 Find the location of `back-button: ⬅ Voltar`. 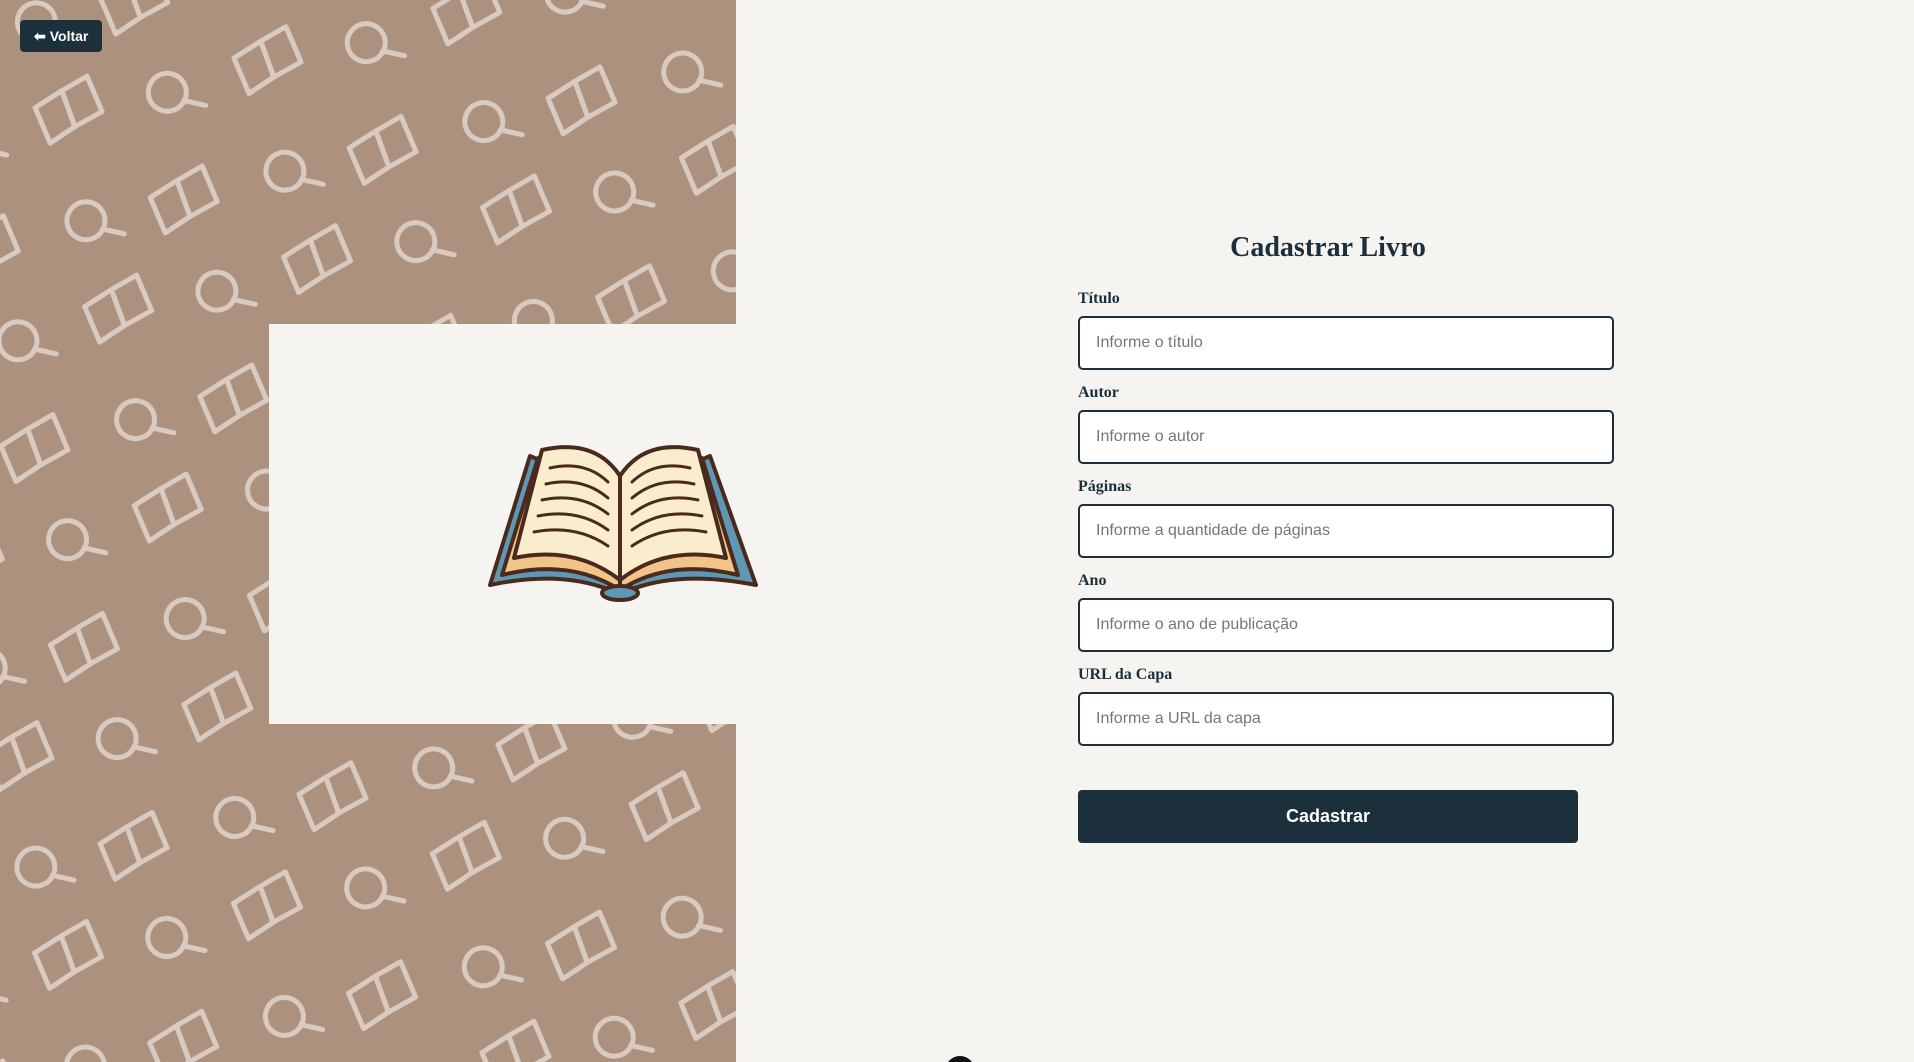

back-button: ⬅ Voltar is located at coordinates (61, 36).